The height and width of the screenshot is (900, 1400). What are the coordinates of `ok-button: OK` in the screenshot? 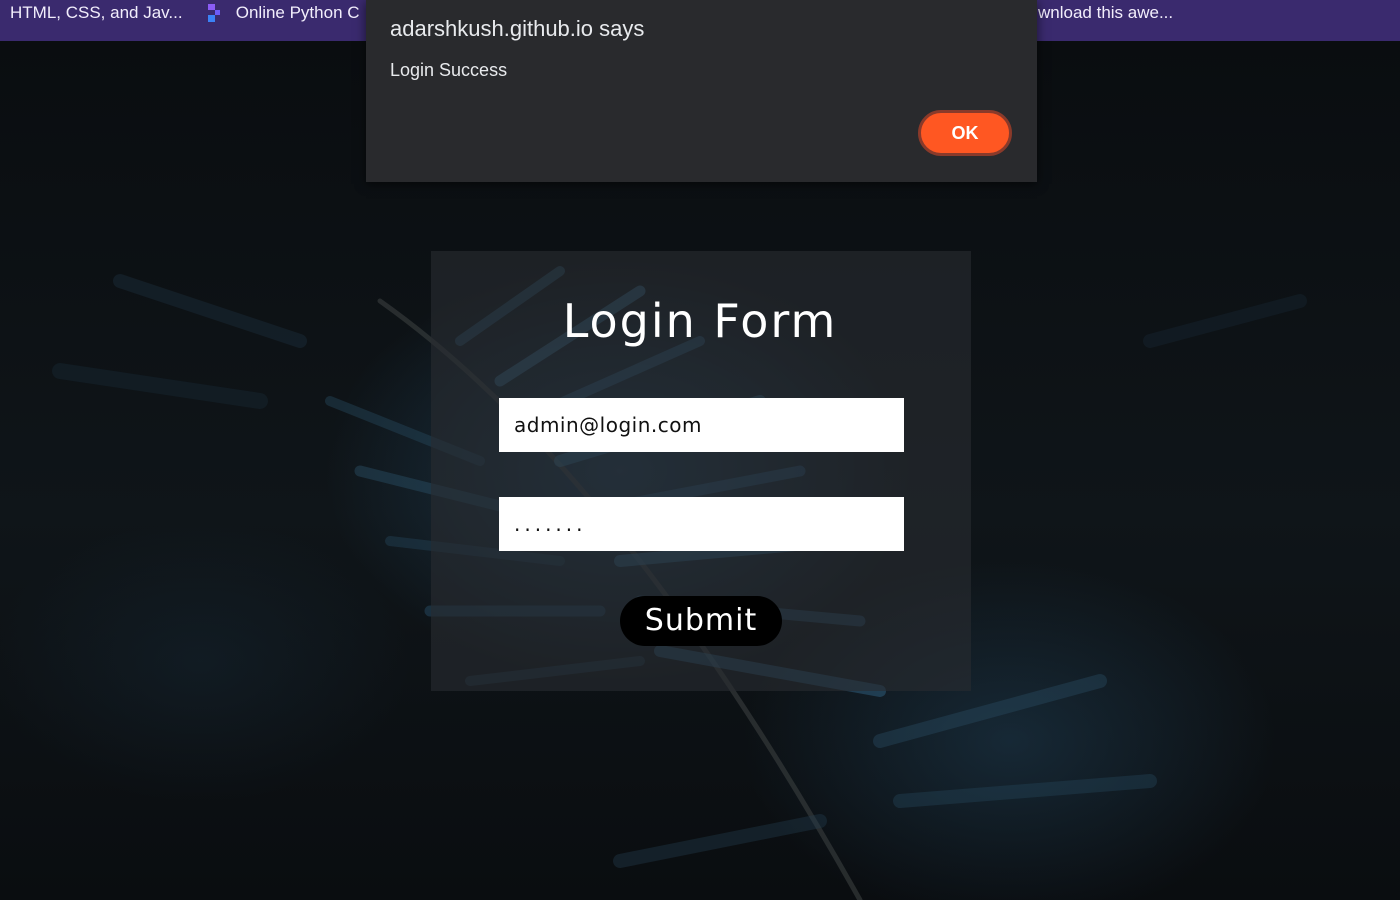 It's located at (965, 133).